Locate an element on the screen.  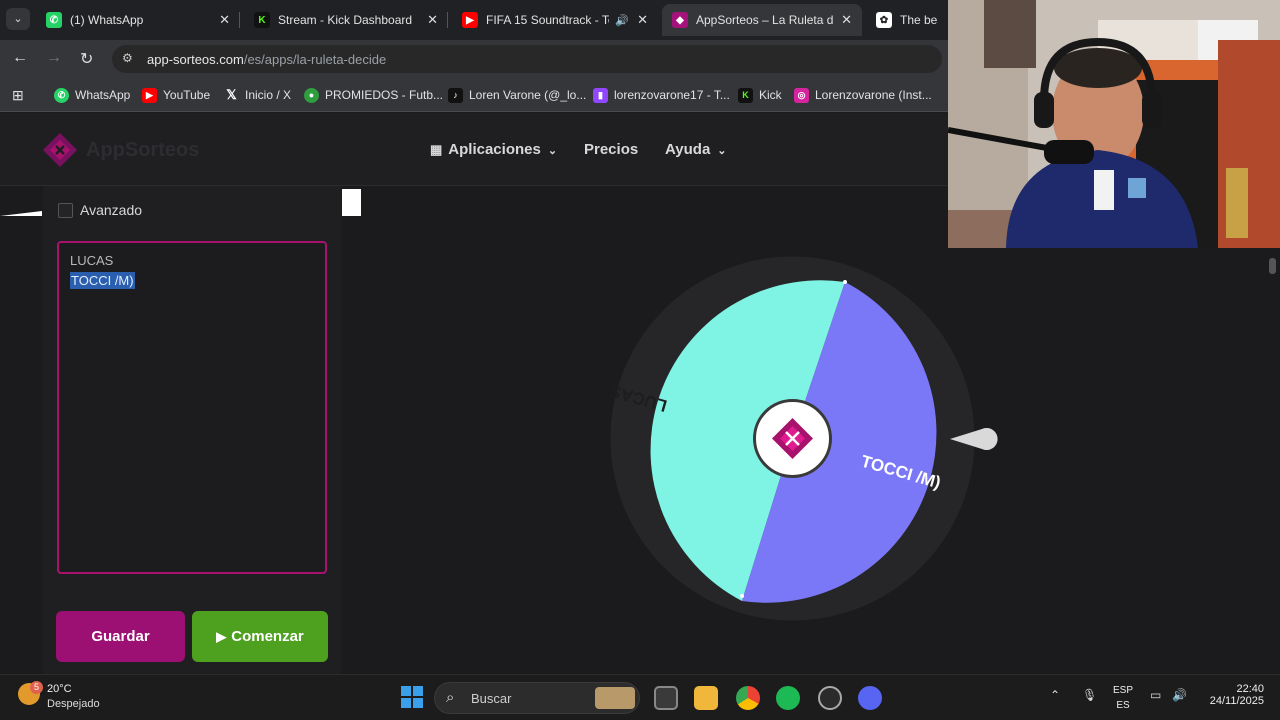
appsorteos-logo-icon is located at coordinates (60, 150).